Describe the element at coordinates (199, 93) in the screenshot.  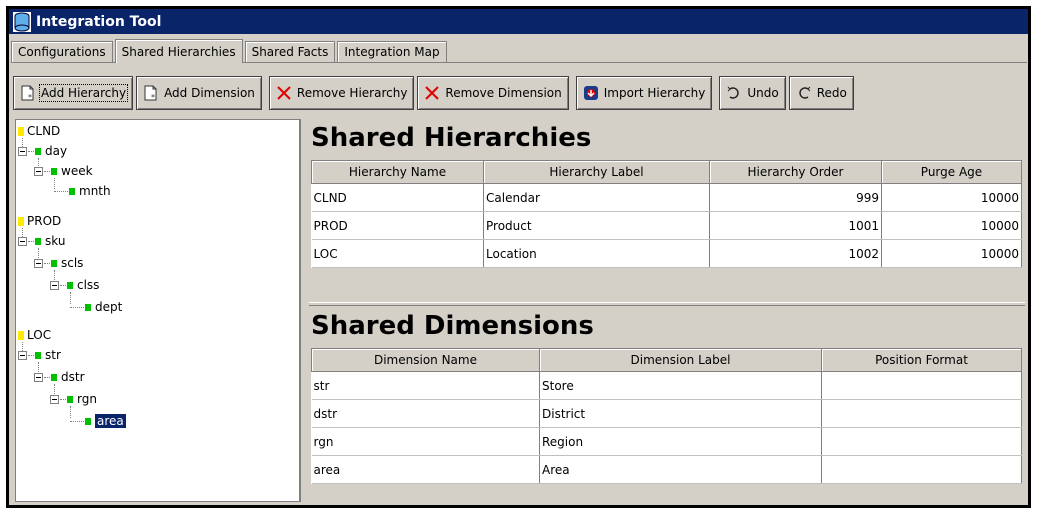
I see `add-dimension-button: * Add Dimension` at that location.